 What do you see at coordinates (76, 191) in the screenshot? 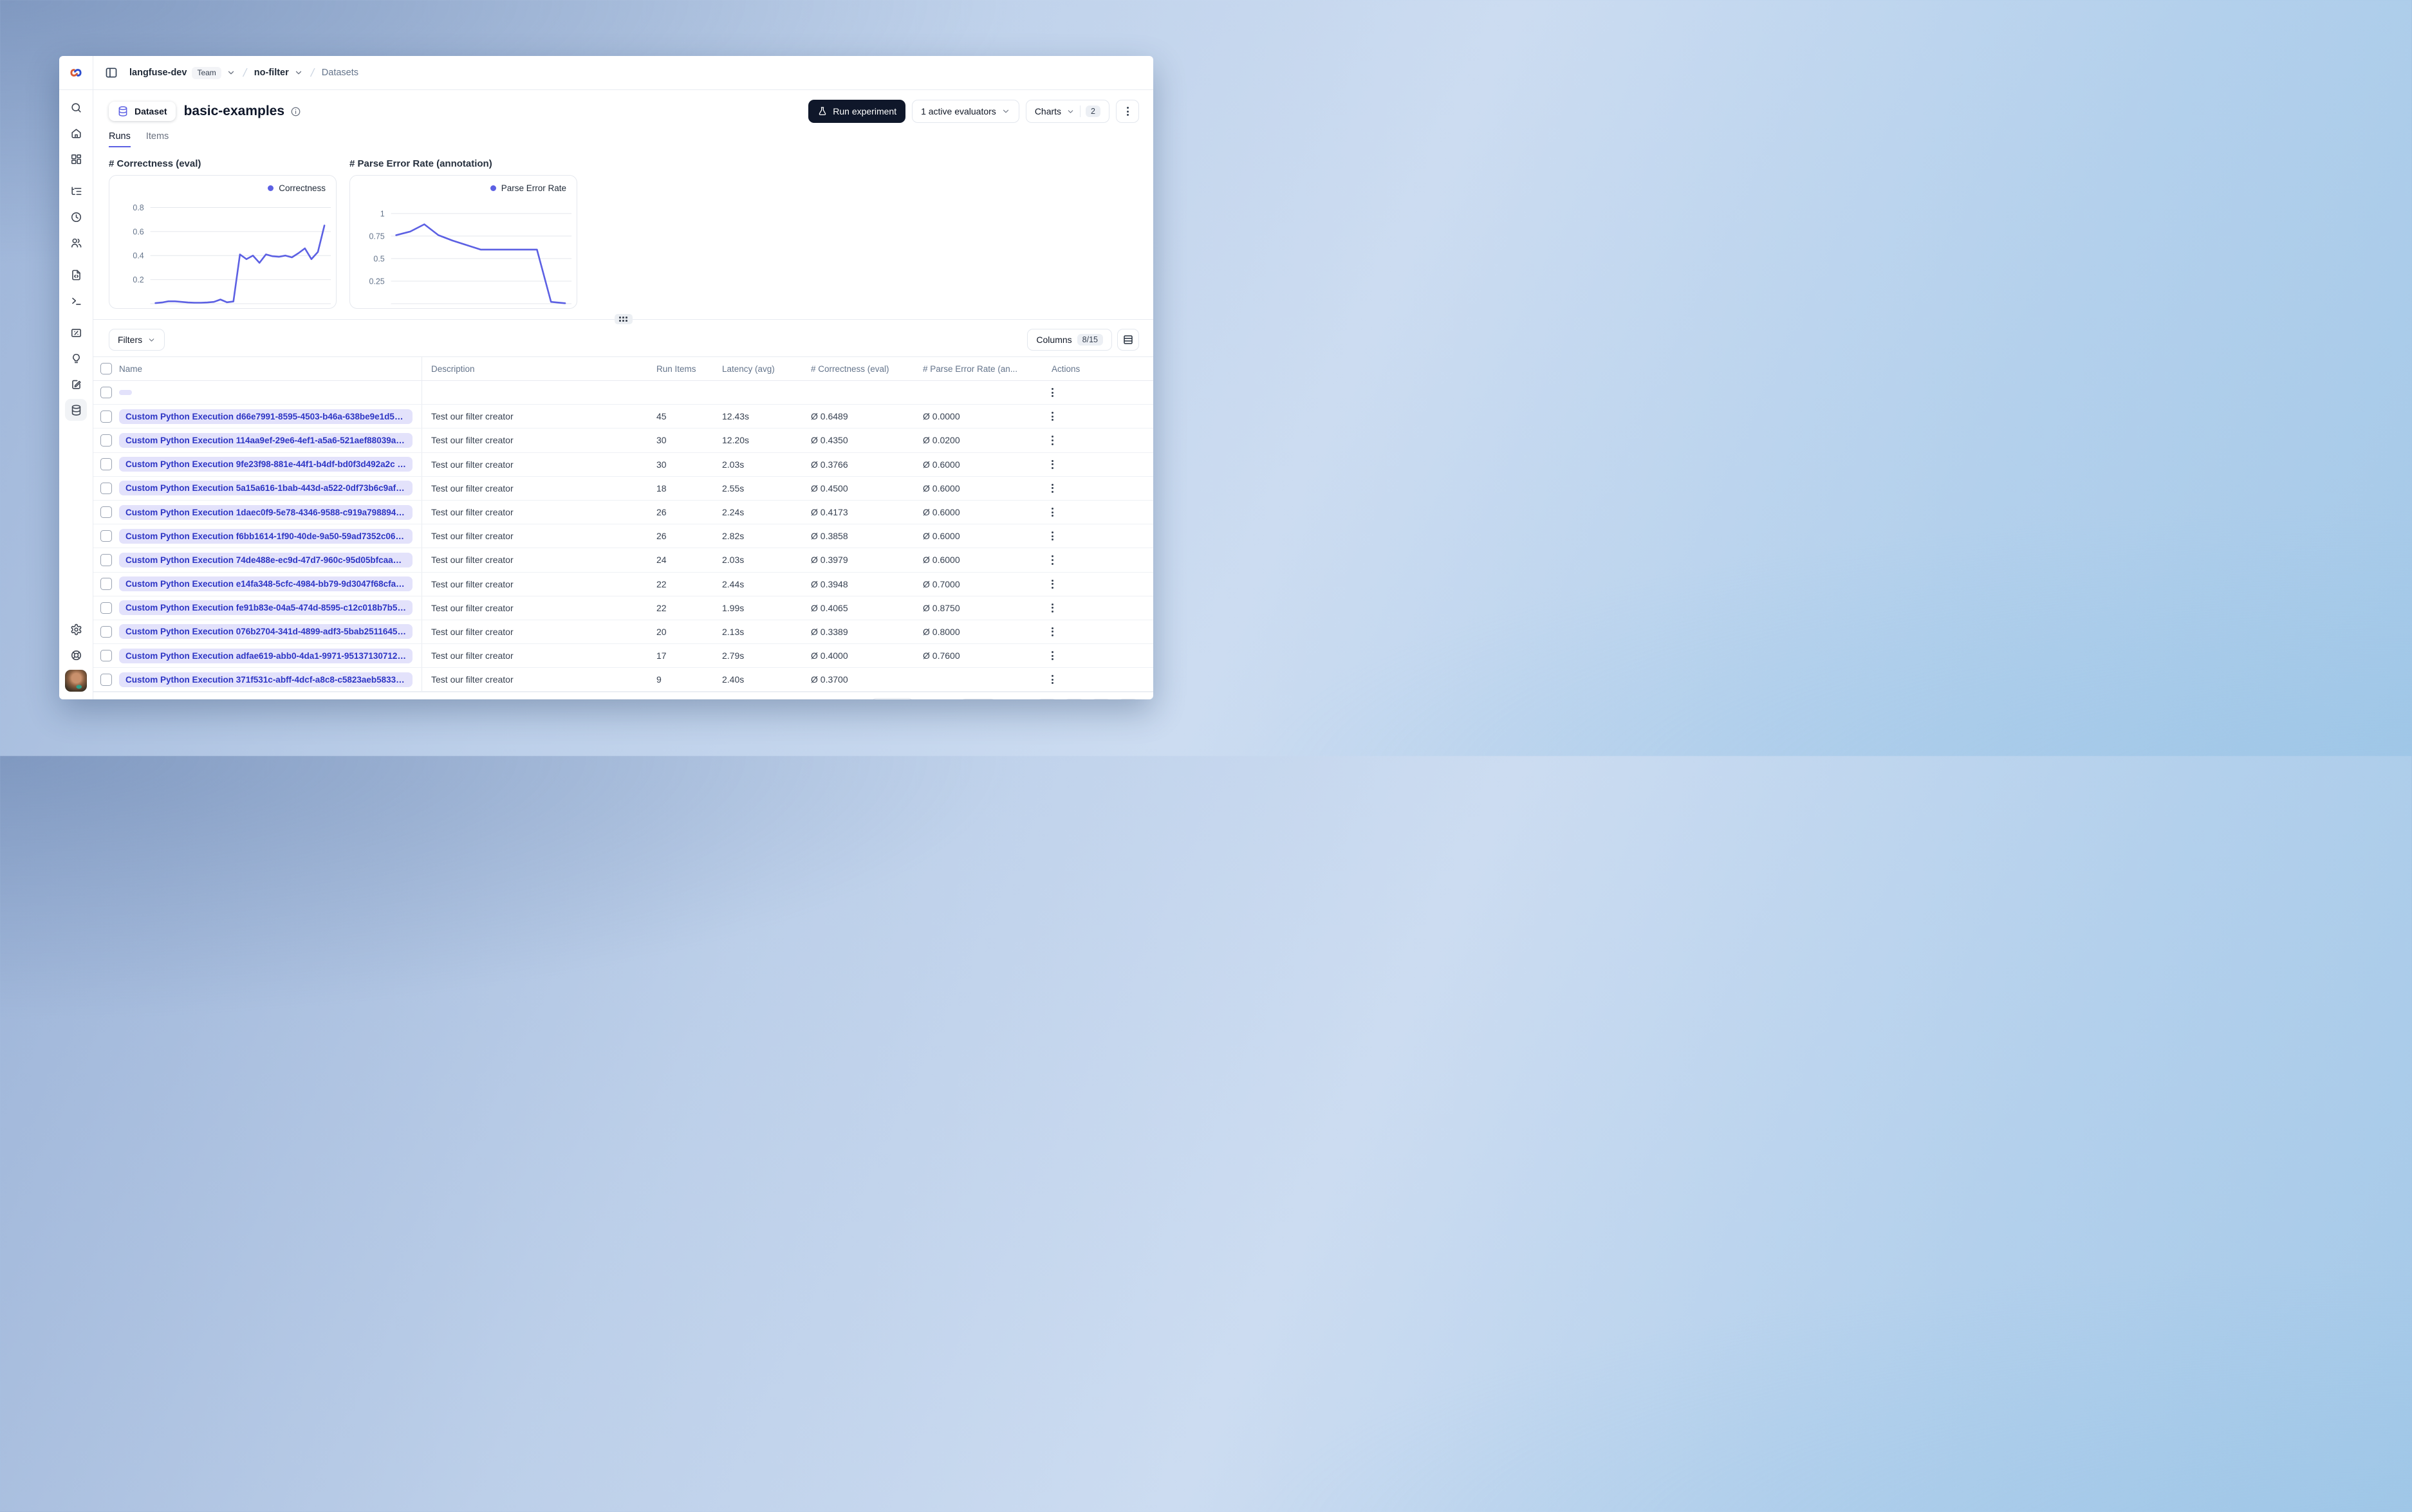
I see `tracing-icon` at bounding box center [76, 191].